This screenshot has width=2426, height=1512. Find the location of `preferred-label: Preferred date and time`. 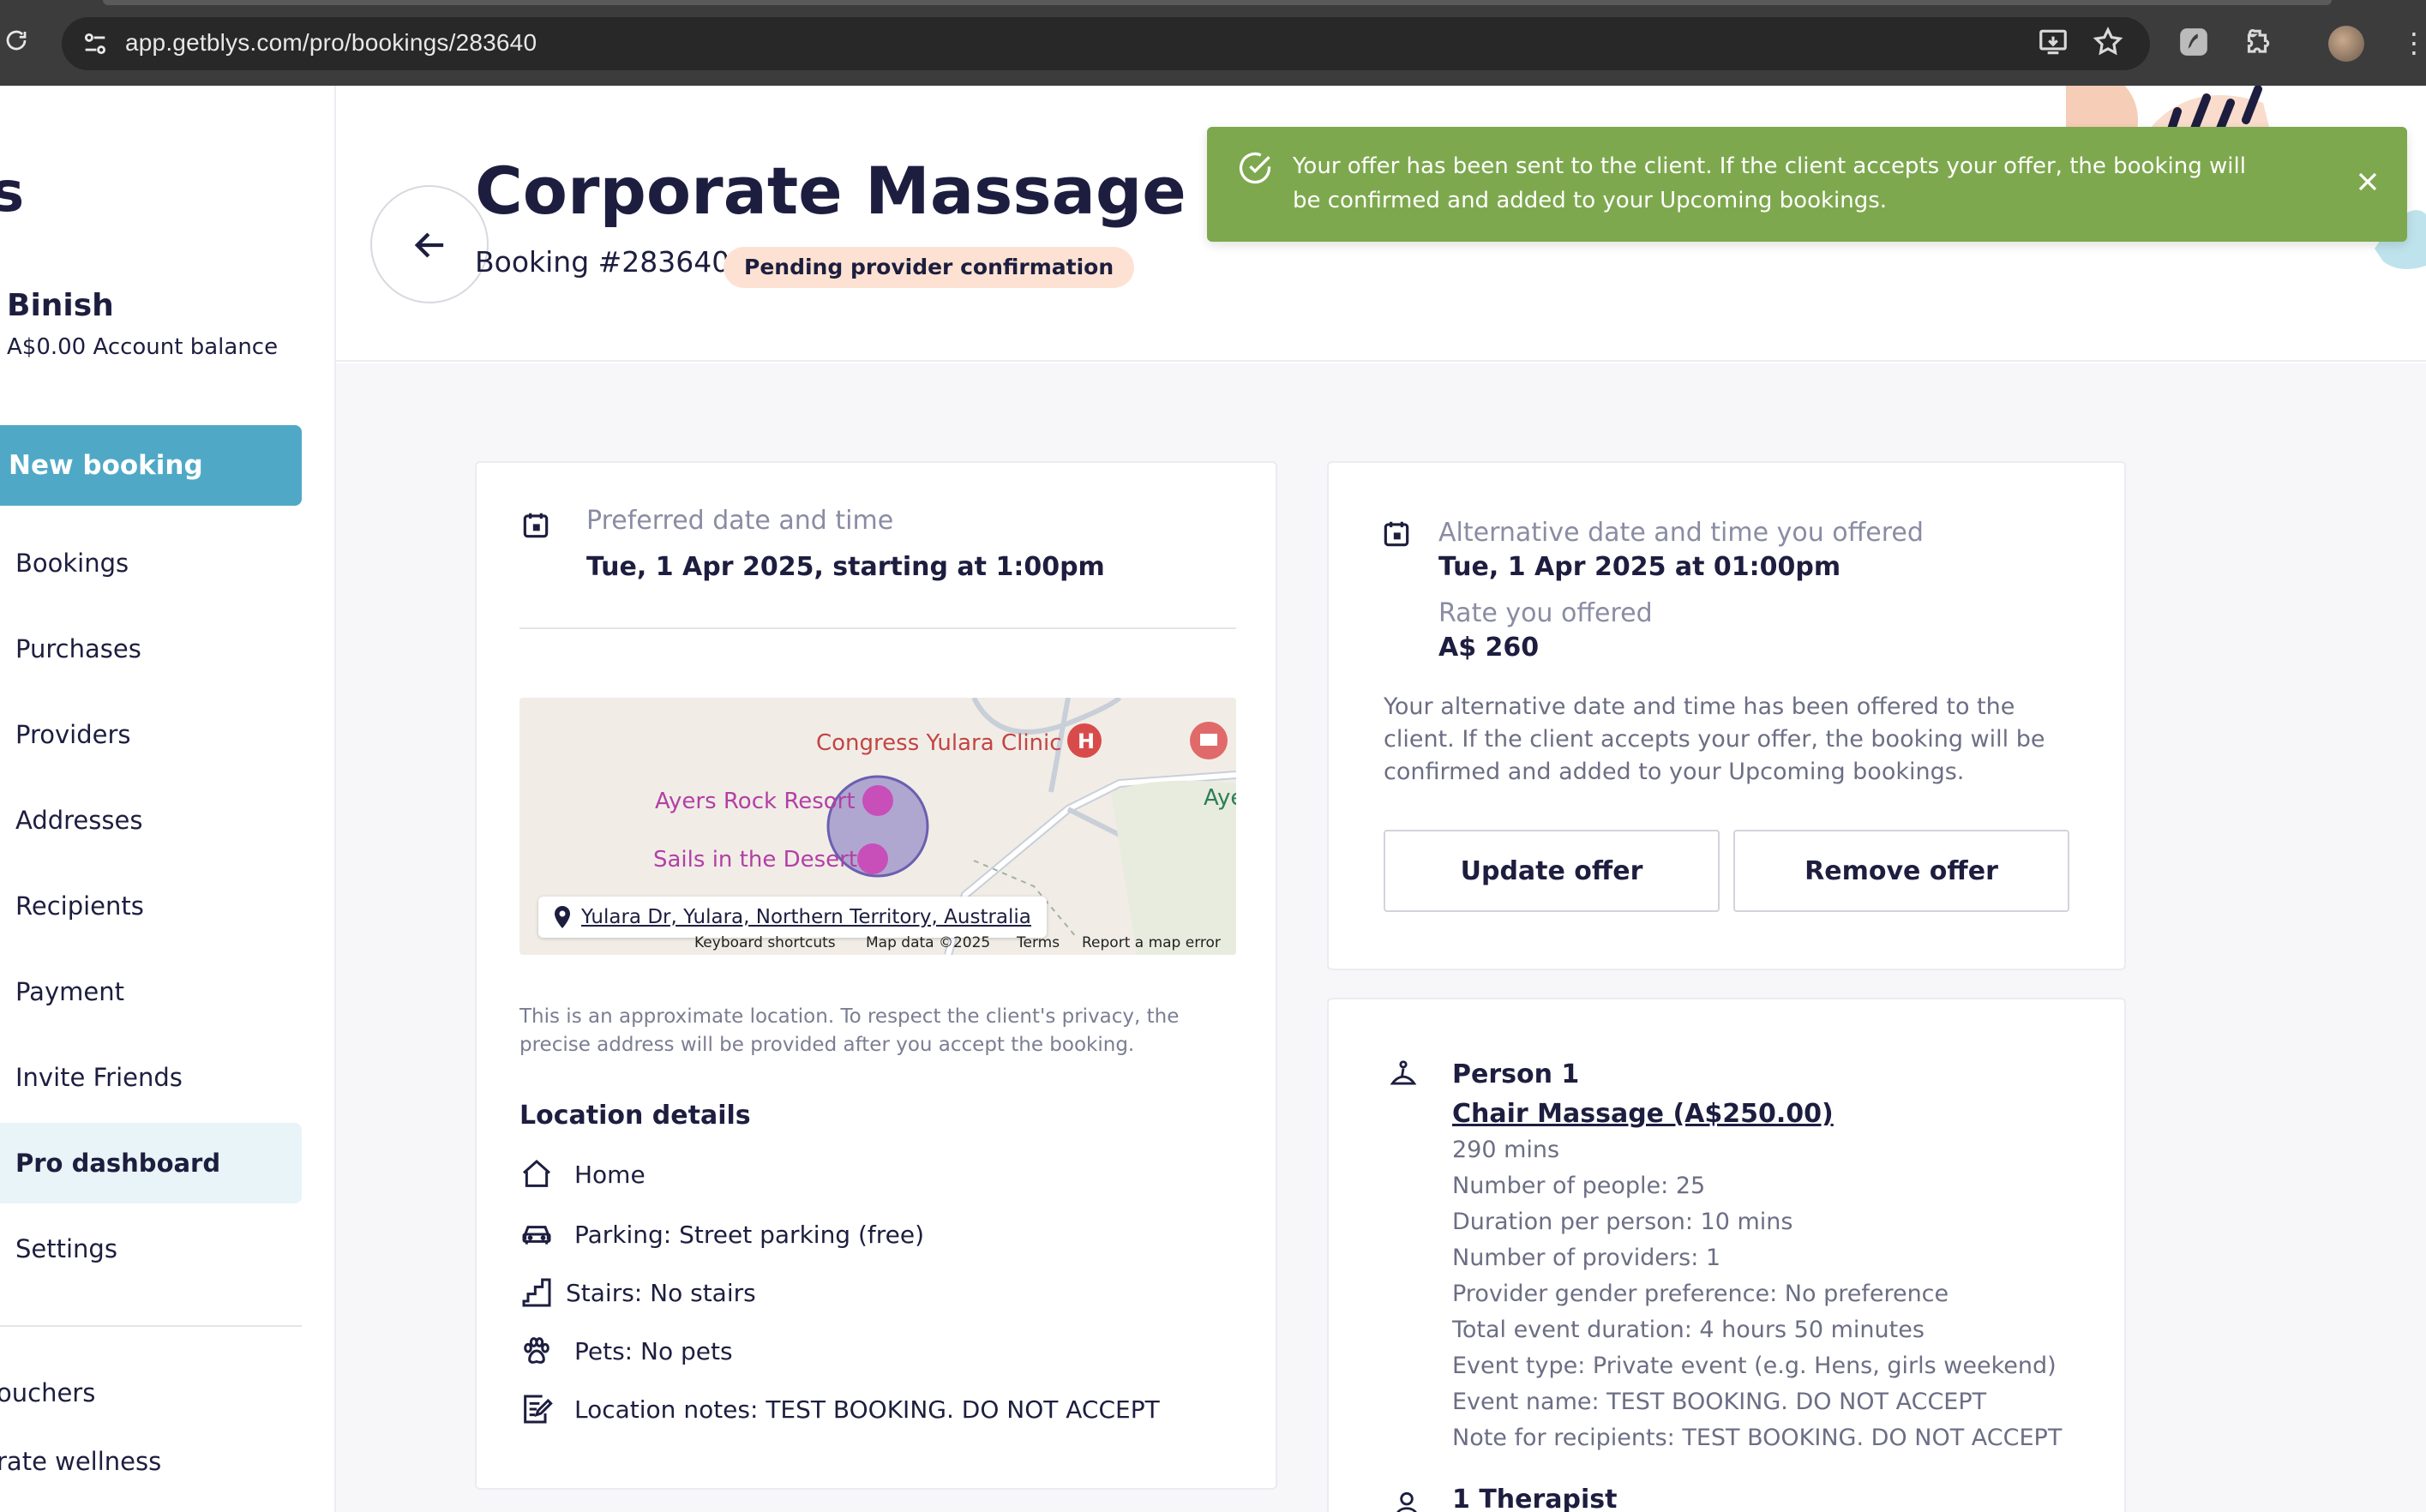

preferred-label: Preferred date and time is located at coordinates (740, 521).